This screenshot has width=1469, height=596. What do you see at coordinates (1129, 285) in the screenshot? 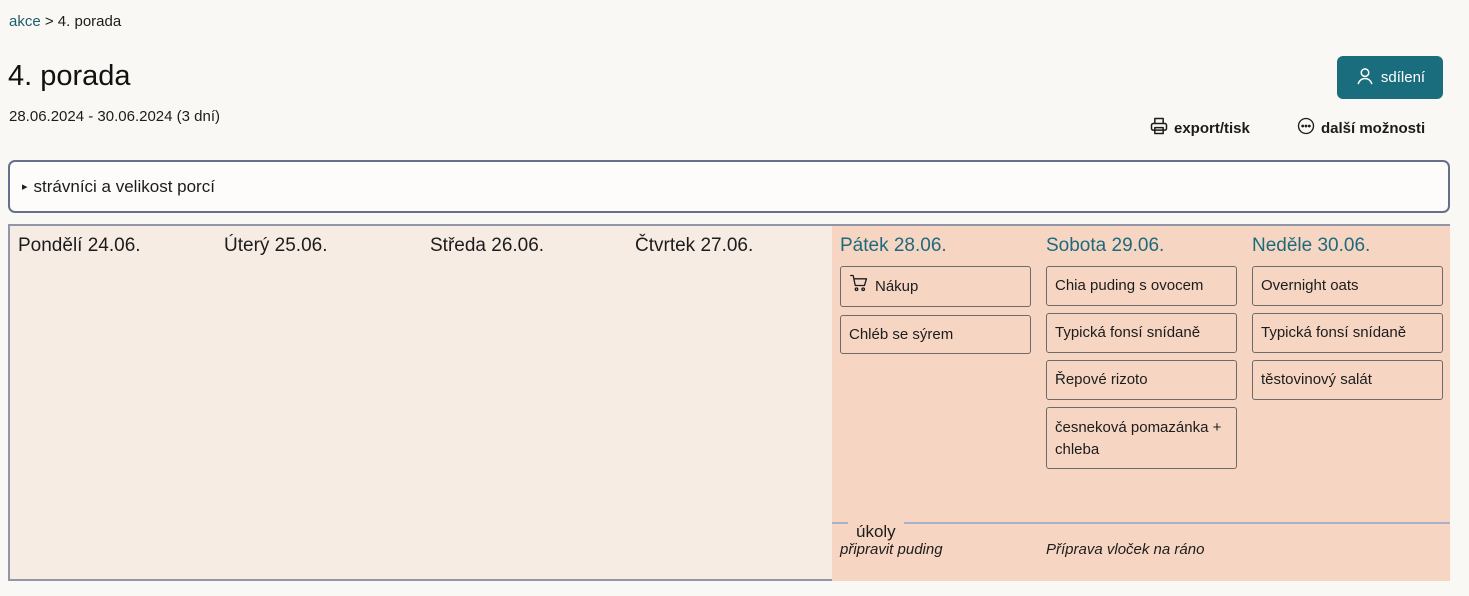
I see `meal-label: Chia puding s ovocem` at bounding box center [1129, 285].